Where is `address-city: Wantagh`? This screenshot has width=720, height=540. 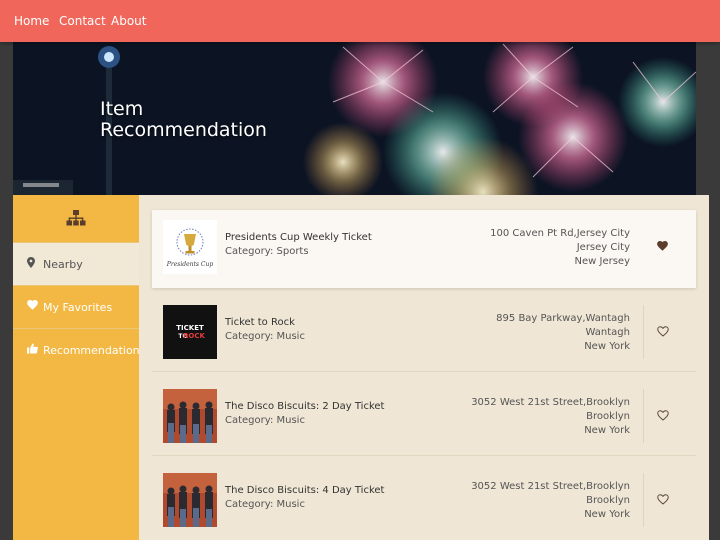 address-city: Wantagh is located at coordinates (607, 332).